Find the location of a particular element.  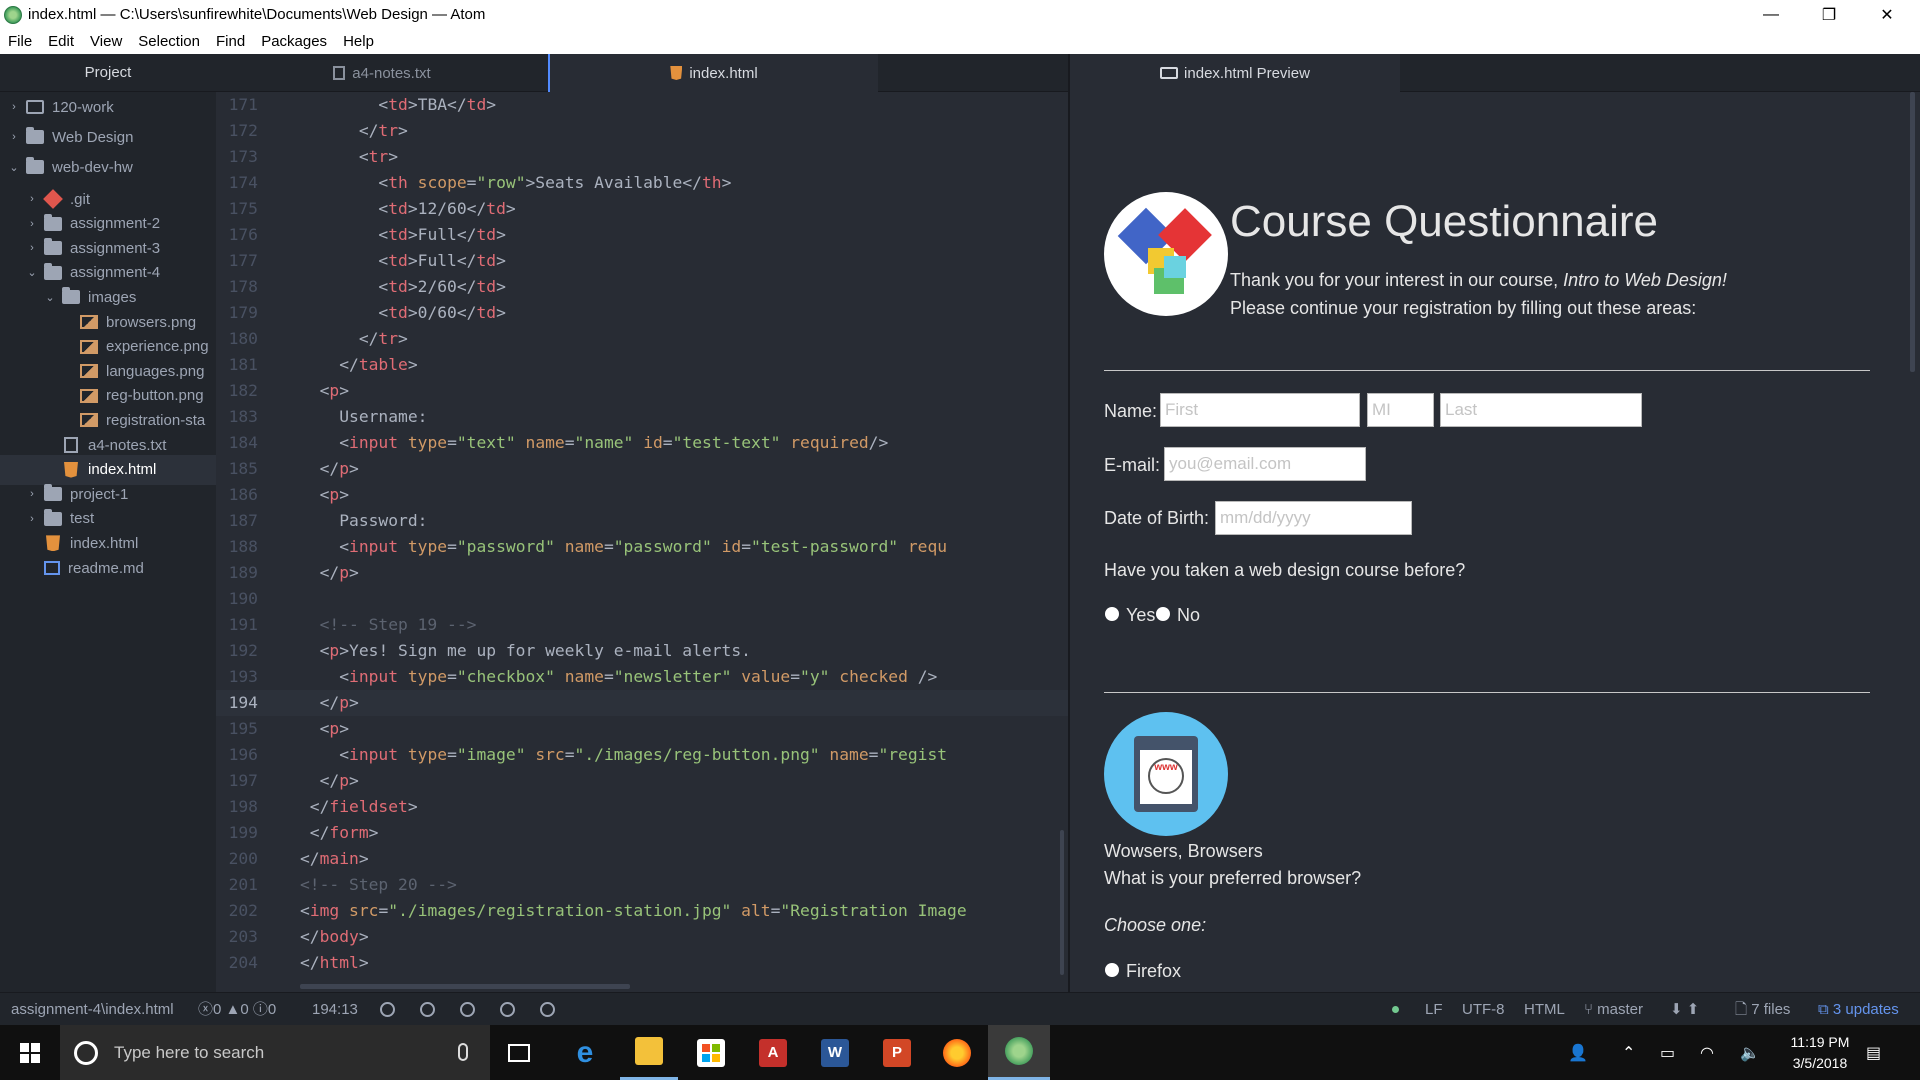

line-number: 186 is located at coordinates (237, 495).